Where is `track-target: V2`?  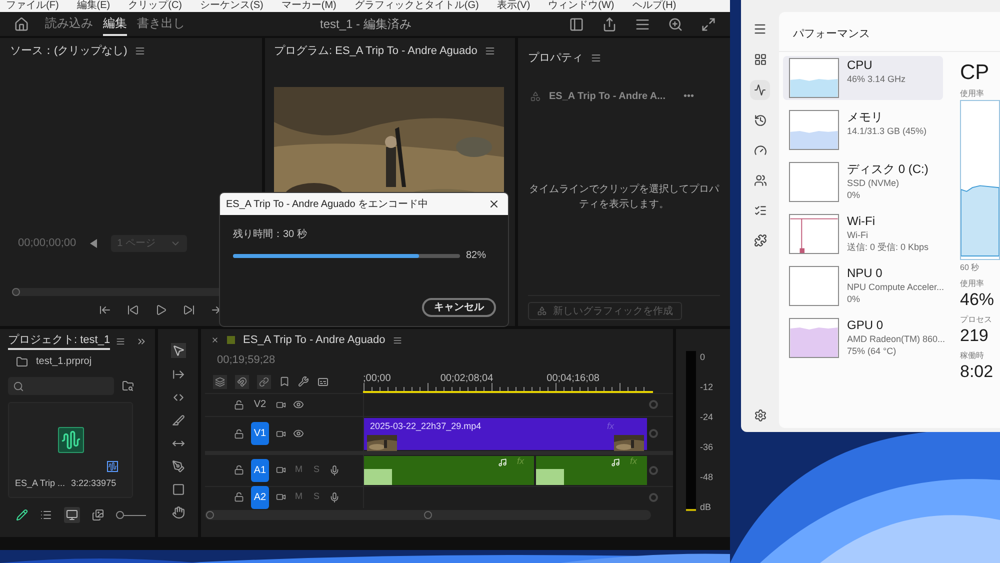 track-target: V2 is located at coordinates (260, 404).